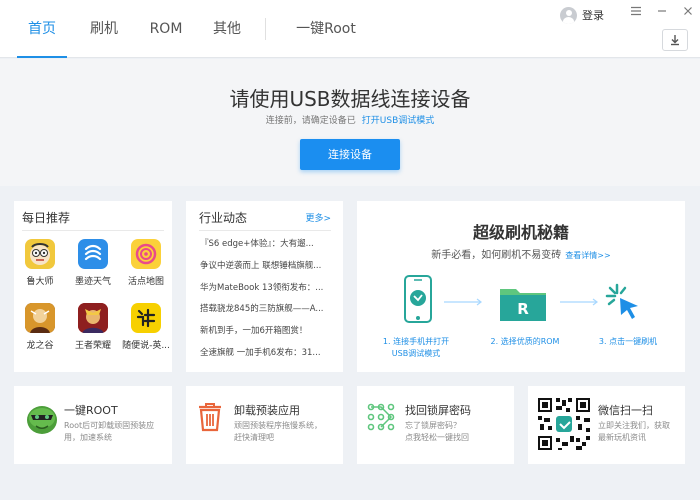 This screenshot has height=500, width=700. I want to click on tab-flash: 刷机, so click(104, 29).